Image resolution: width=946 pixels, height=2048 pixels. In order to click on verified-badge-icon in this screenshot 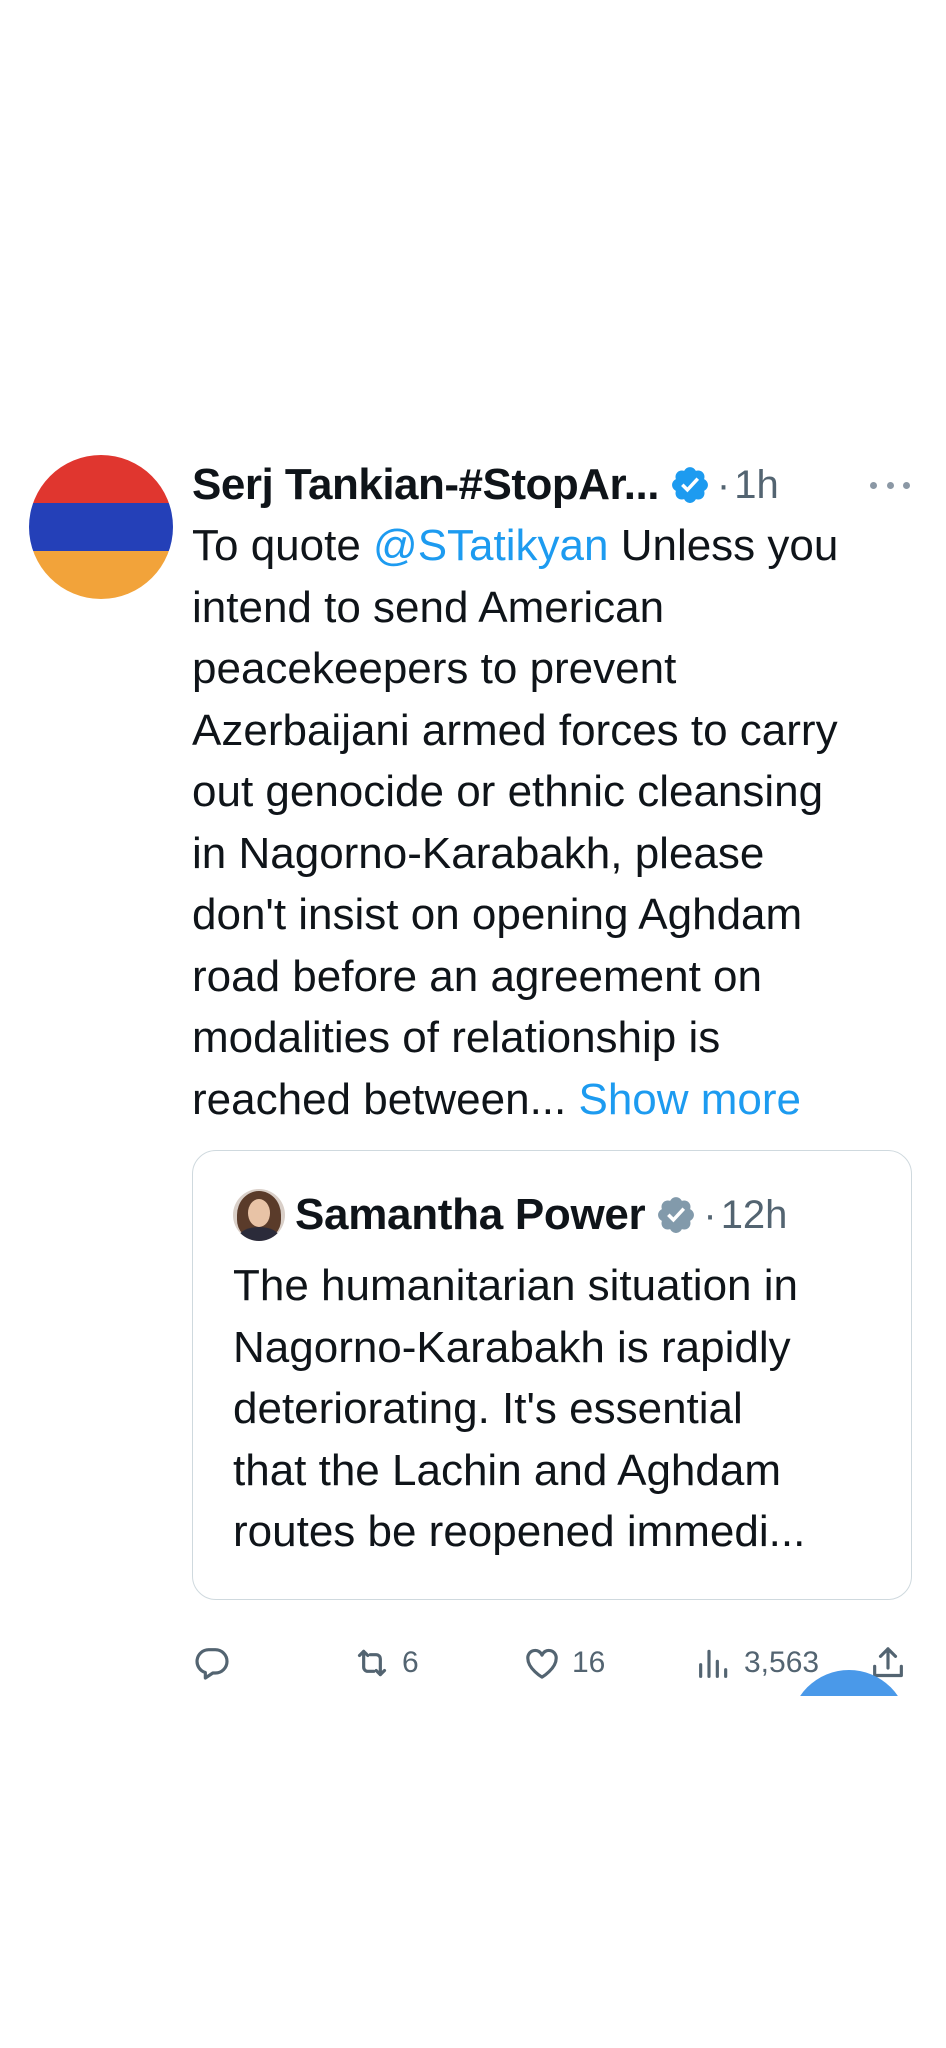, I will do `click(689, 485)`.